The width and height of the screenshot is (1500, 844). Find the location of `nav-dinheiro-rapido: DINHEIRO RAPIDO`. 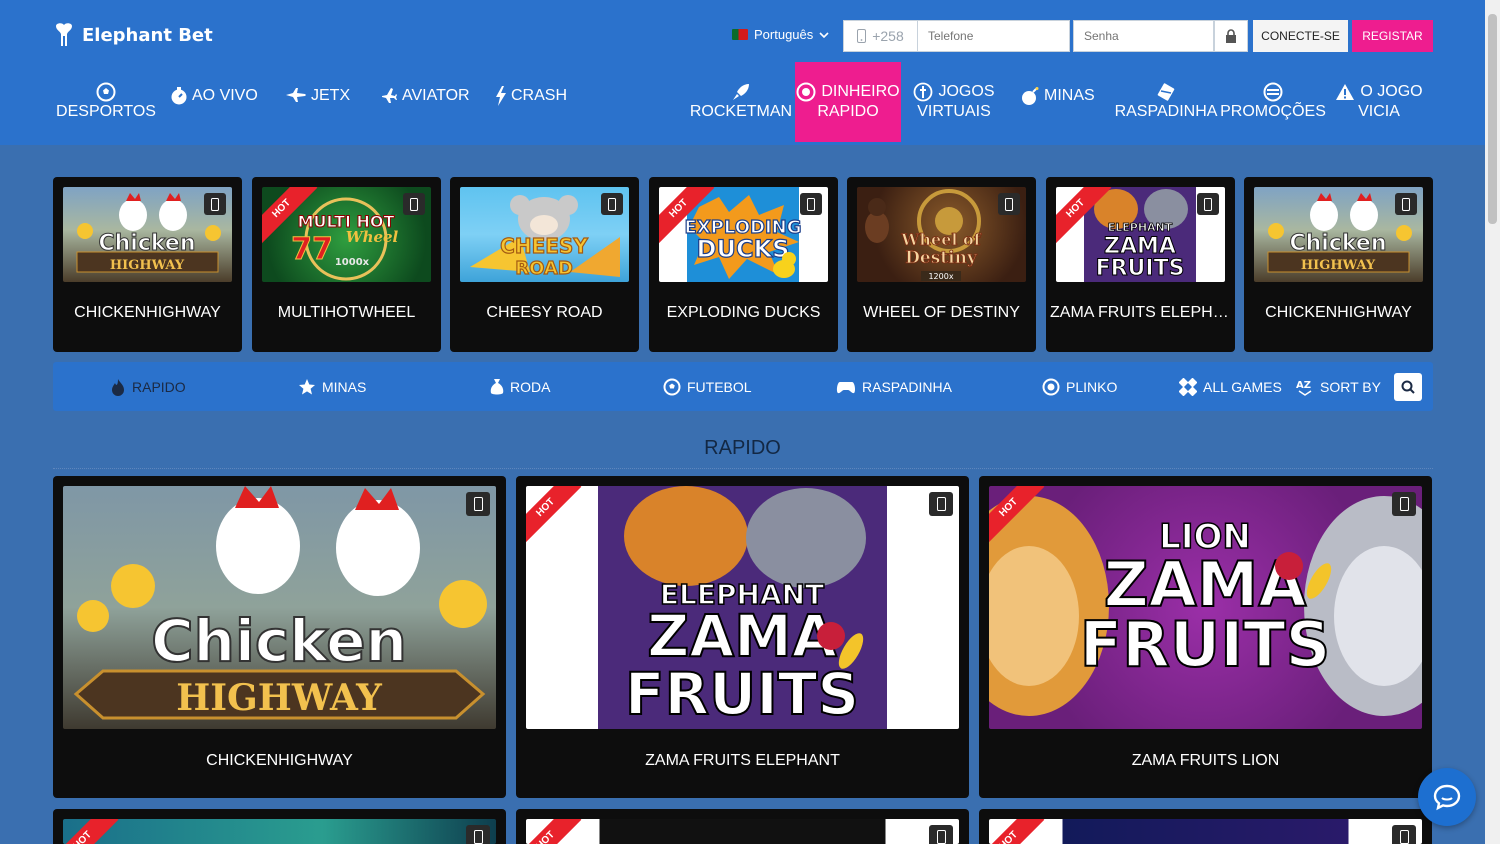

nav-dinheiro-rapido: DINHEIRO RAPIDO is located at coordinates (848, 102).